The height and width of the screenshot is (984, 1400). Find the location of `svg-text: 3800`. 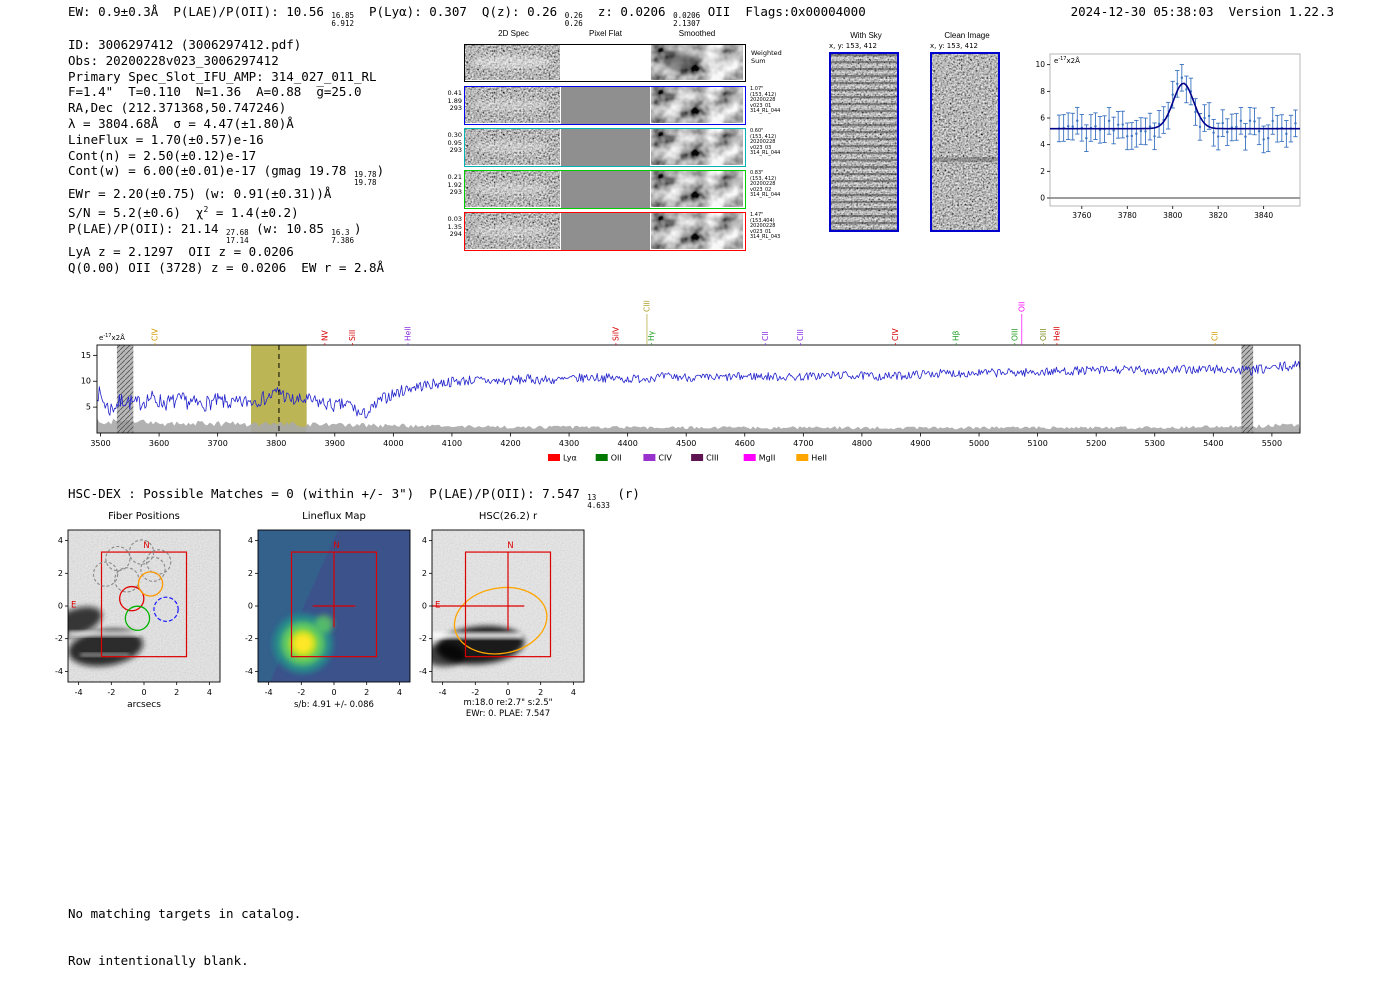

svg-text: 3800 is located at coordinates (1172, 215).